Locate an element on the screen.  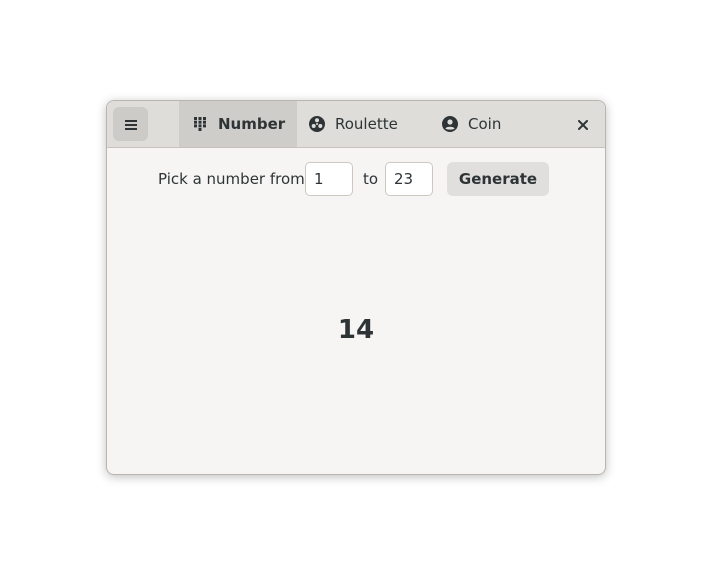
range-from-input is located at coordinates (329, 179).